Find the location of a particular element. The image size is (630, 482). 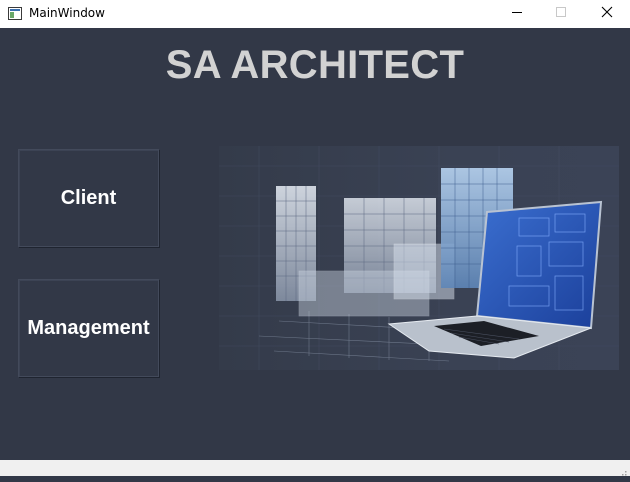

app-window-icon is located at coordinates (15, 13).